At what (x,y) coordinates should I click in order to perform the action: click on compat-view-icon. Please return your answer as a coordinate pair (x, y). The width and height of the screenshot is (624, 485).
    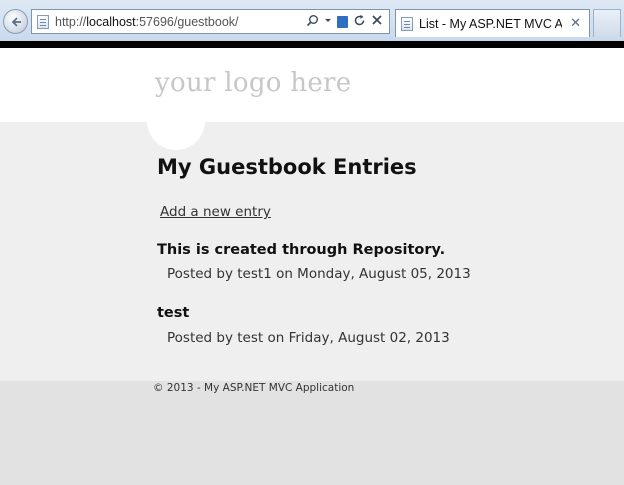
    Looking at the image, I should click on (342, 21).